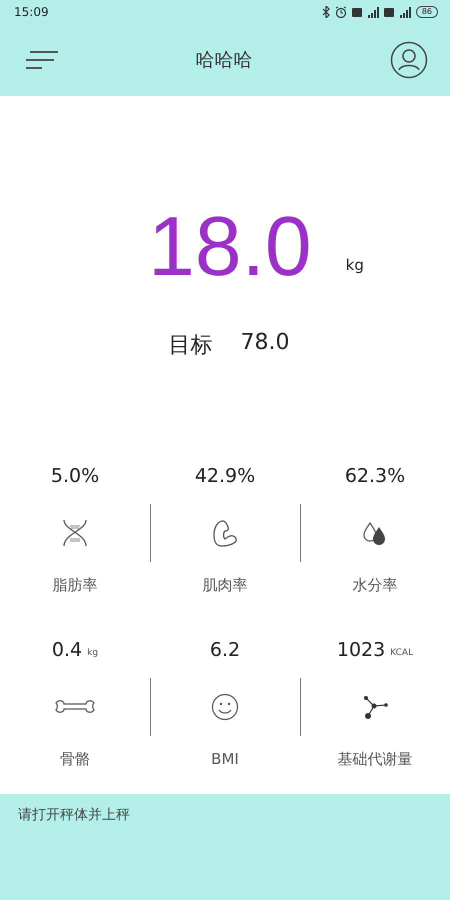 The image size is (450, 900). What do you see at coordinates (74, 815) in the screenshot?
I see `hint-text: 请打开秤体并上秤` at bounding box center [74, 815].